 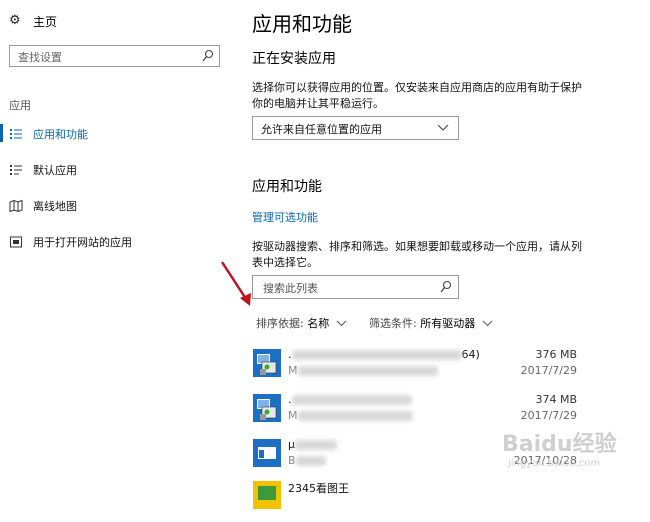 I want to click on app-size: 374 MB, so click(x=556, y=399).